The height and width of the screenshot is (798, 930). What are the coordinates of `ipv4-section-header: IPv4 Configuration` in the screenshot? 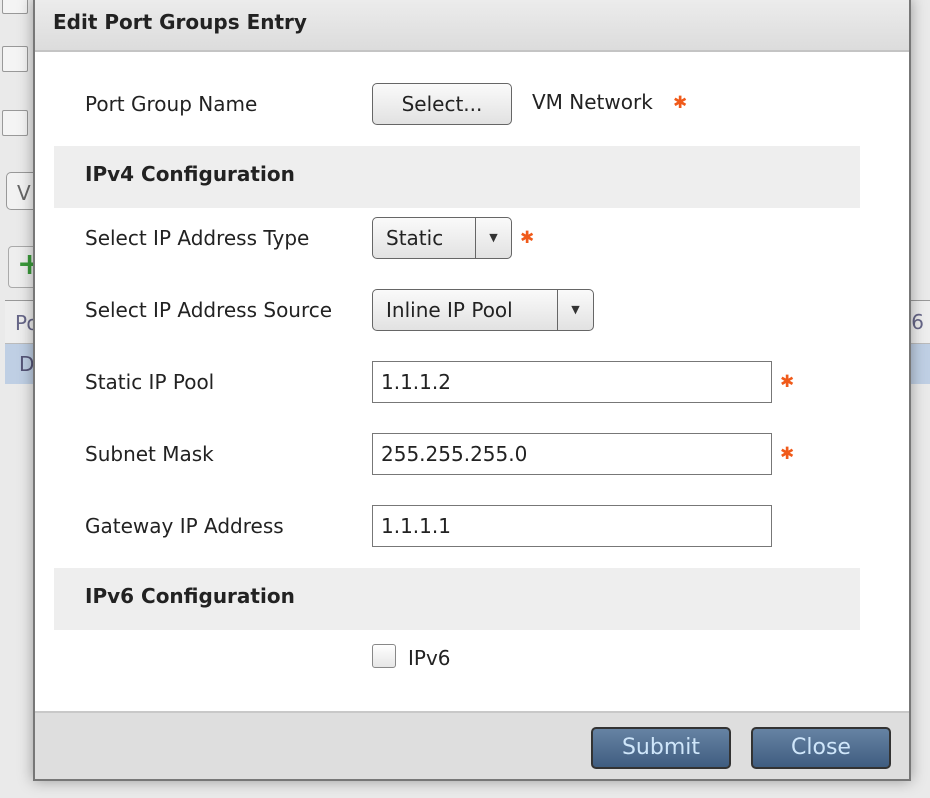 It's located at (457, 177).